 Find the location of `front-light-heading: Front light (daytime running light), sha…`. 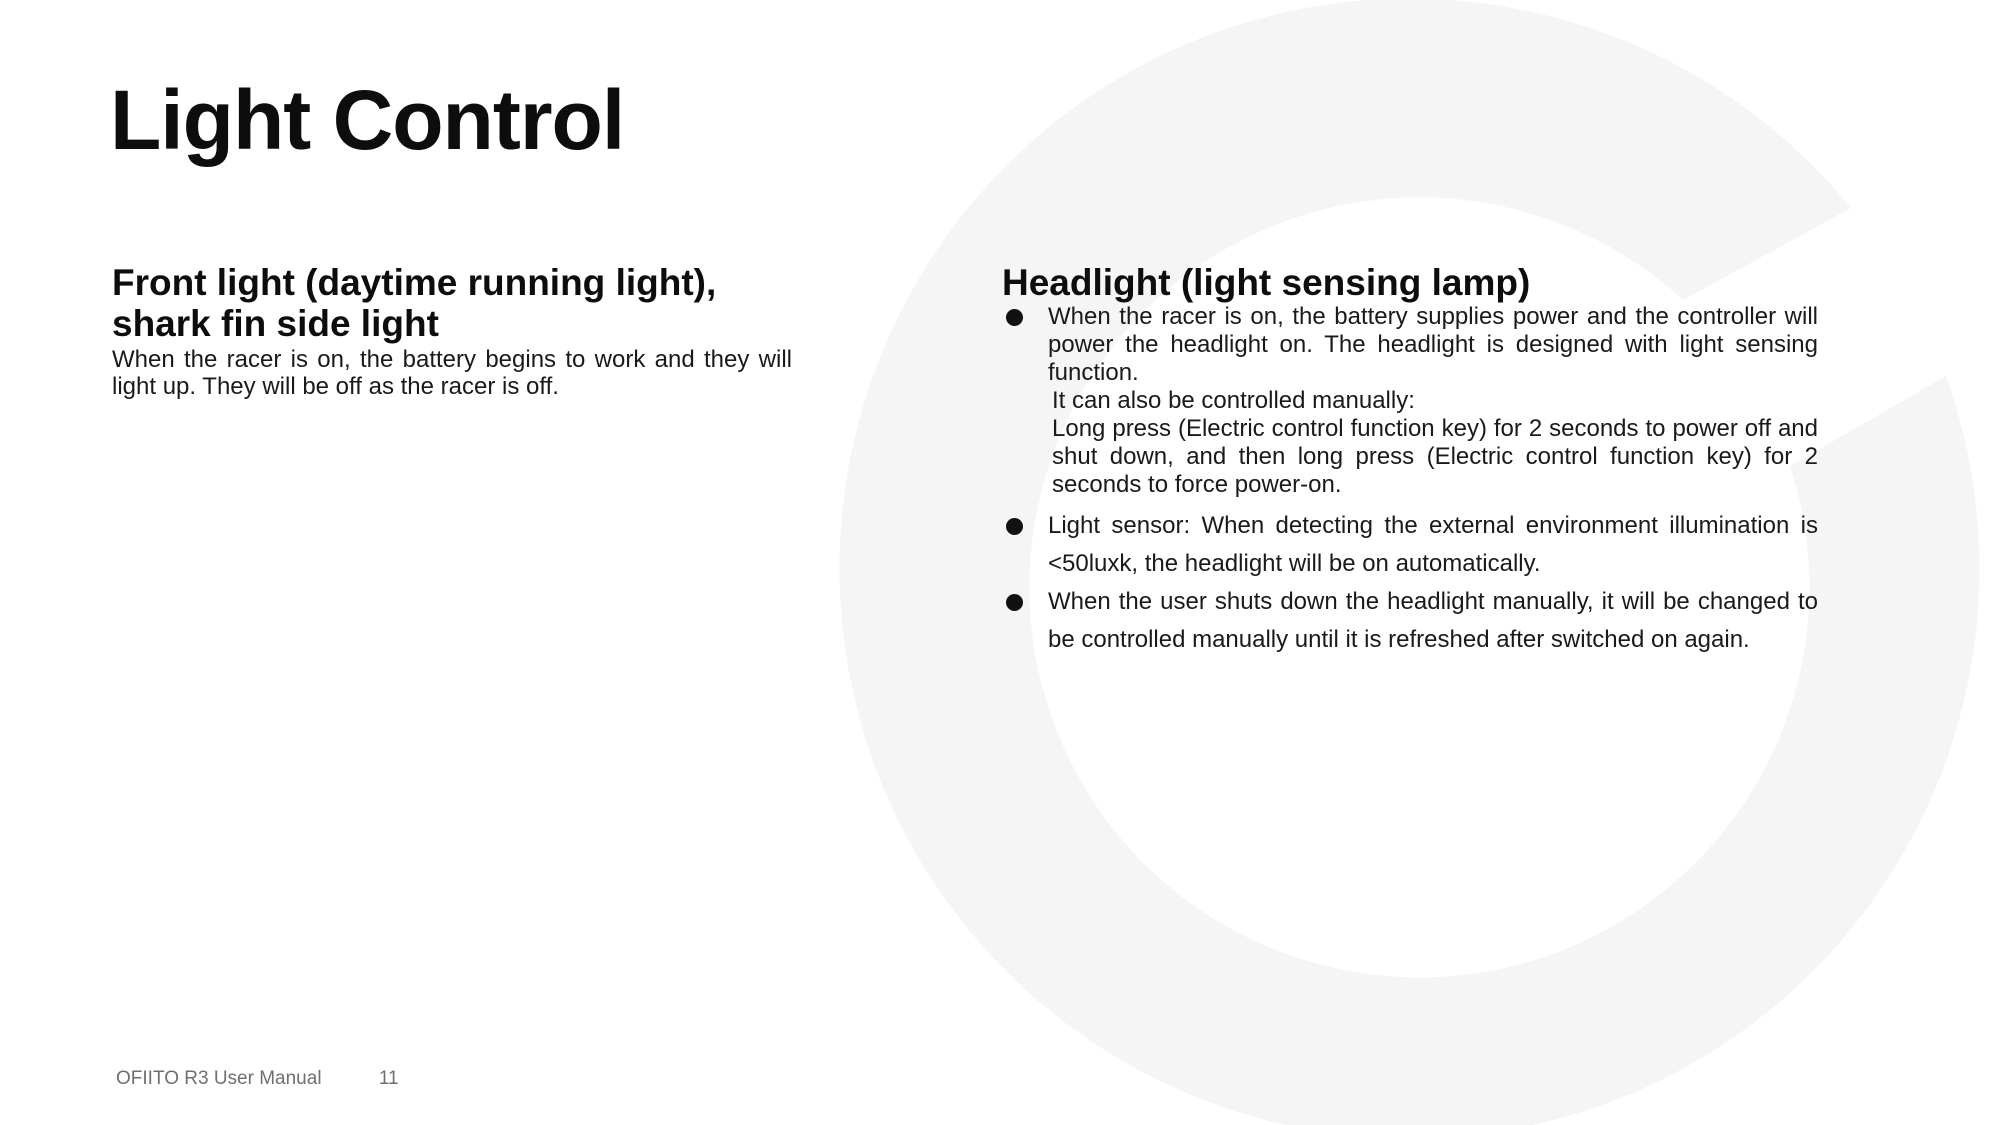

front-light-heading: Front light (daytime running light), sha… is located at coordinates (452, 303).